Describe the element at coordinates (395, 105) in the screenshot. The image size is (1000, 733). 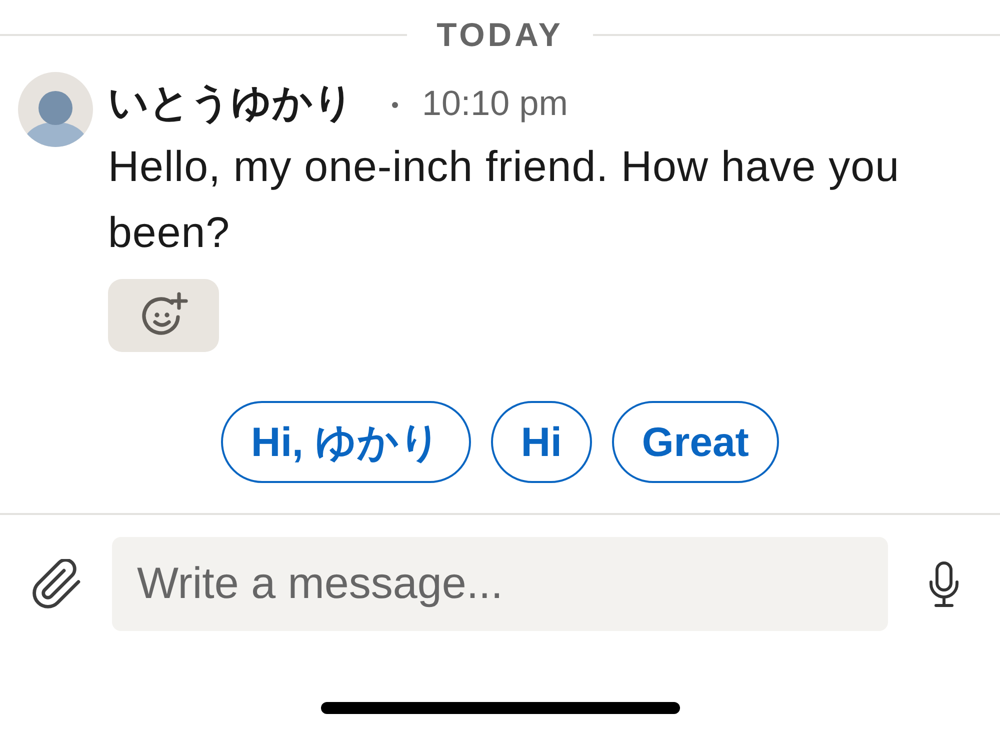
I see `separator-dot-icon` at that location.